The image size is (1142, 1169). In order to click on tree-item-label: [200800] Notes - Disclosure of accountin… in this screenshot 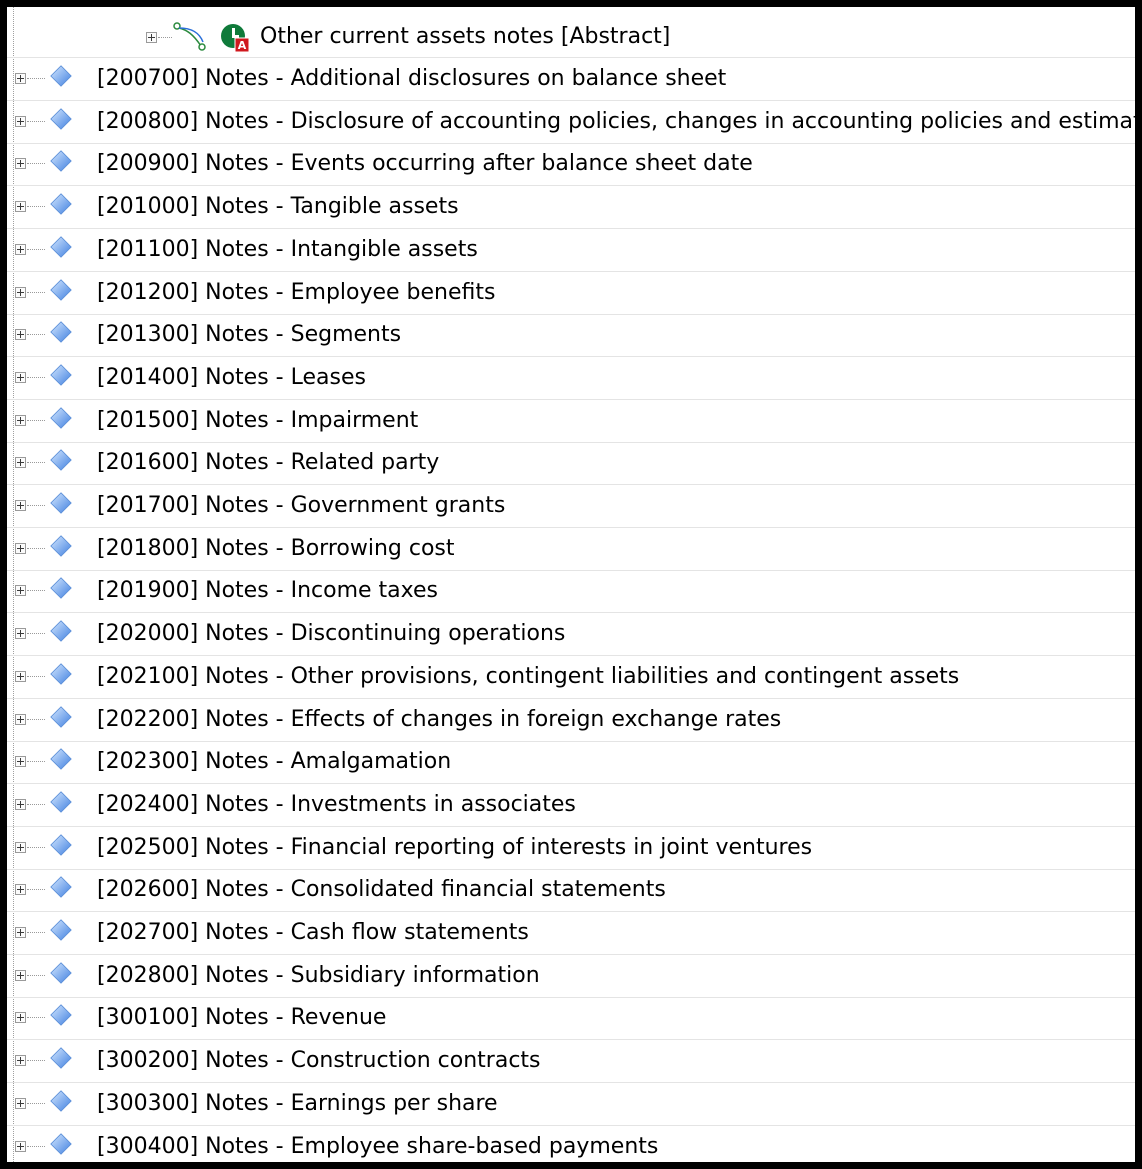, I will do `click(616, 122)`.